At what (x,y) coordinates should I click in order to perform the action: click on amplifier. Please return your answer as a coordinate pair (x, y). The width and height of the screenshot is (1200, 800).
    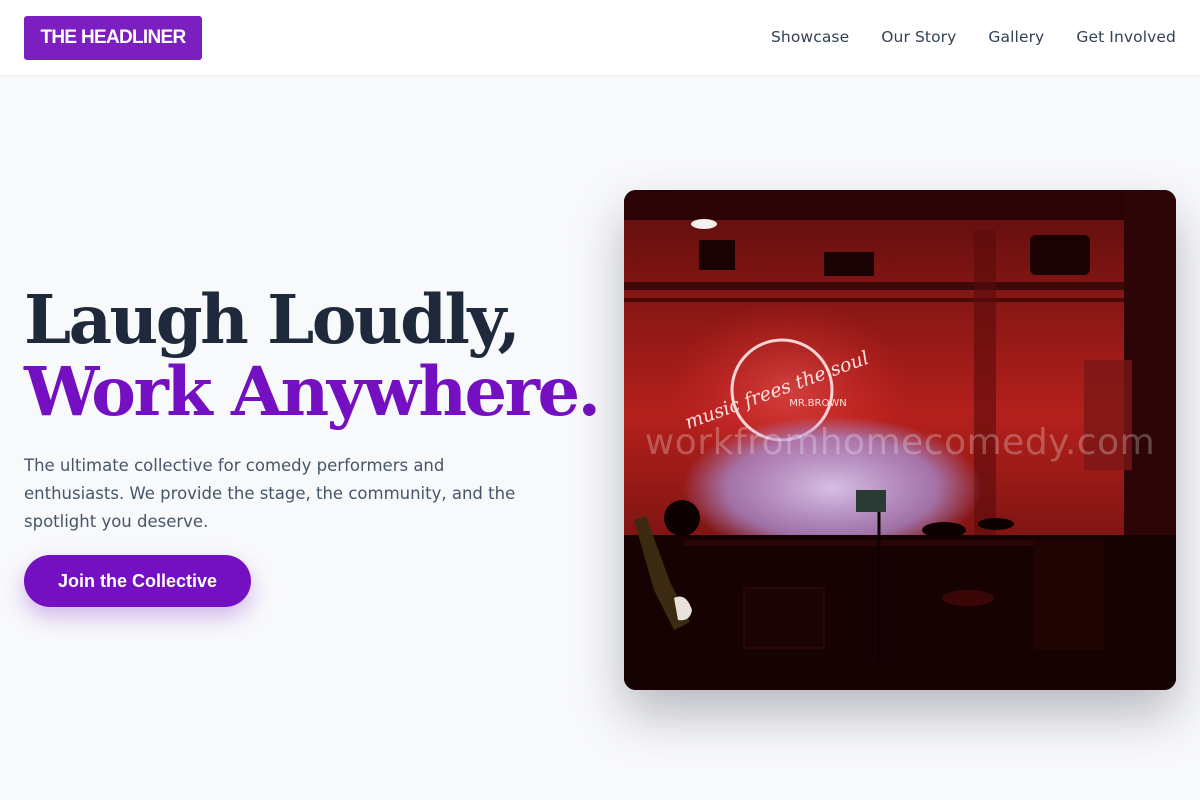
    Looking at the image, I should click on (784, 618).